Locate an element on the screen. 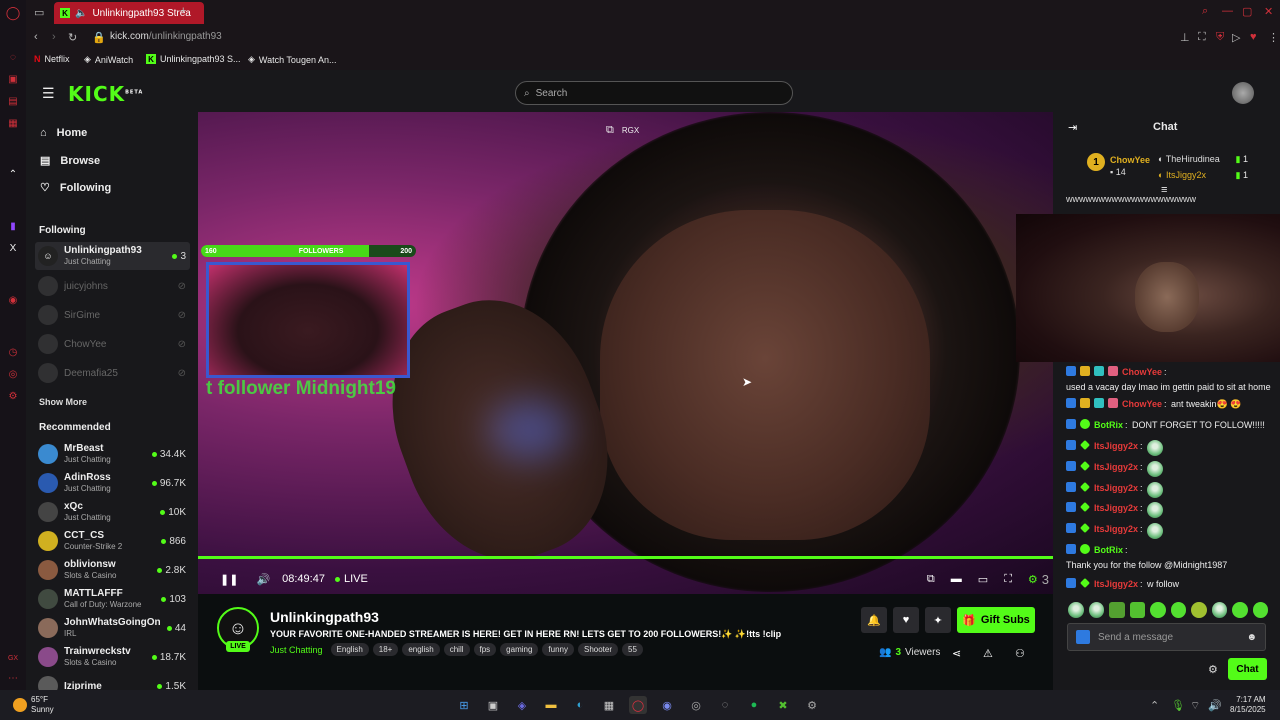 Image resolution: width=1280 pixels, height=720 pixels. nav-following: ♡ Following is located at coordinates (75, 188).